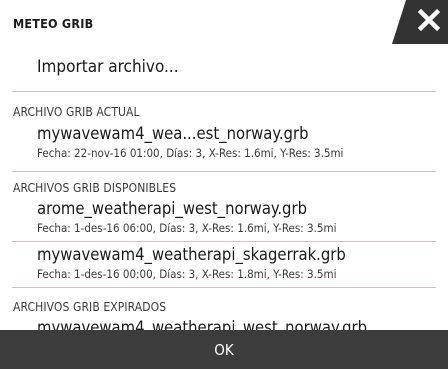  What do you see at coordinates (191, 254) in the screenshot?
I see `file-name: mywavewam4_weatherapi_skagerrak.grb` at bounding box center [191, 254].